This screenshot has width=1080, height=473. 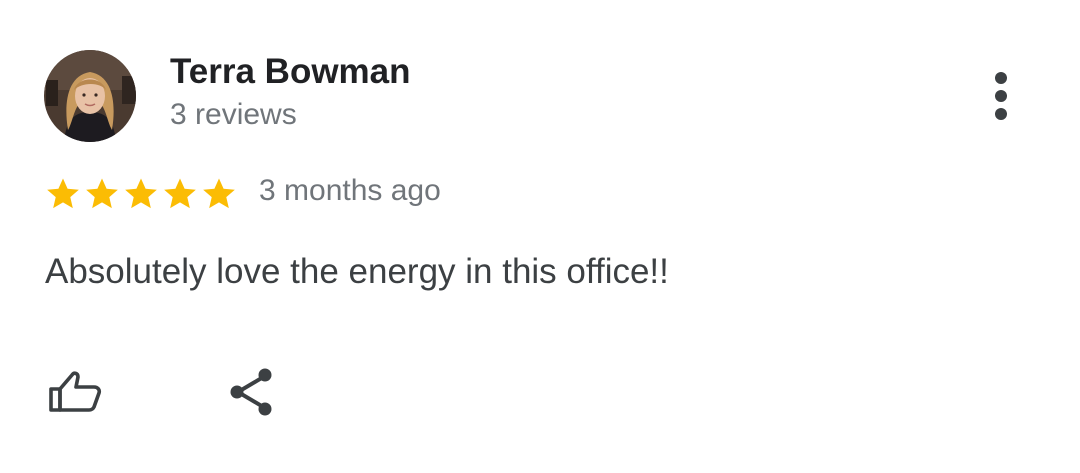 I want to click on like-button, so click(x=75, y=393).